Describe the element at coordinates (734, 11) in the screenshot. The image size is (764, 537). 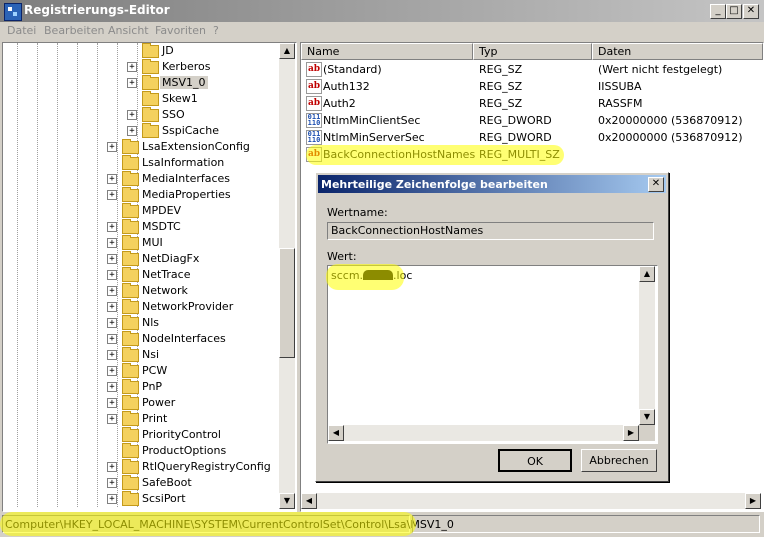
I see `maximize-button: □` at that location.